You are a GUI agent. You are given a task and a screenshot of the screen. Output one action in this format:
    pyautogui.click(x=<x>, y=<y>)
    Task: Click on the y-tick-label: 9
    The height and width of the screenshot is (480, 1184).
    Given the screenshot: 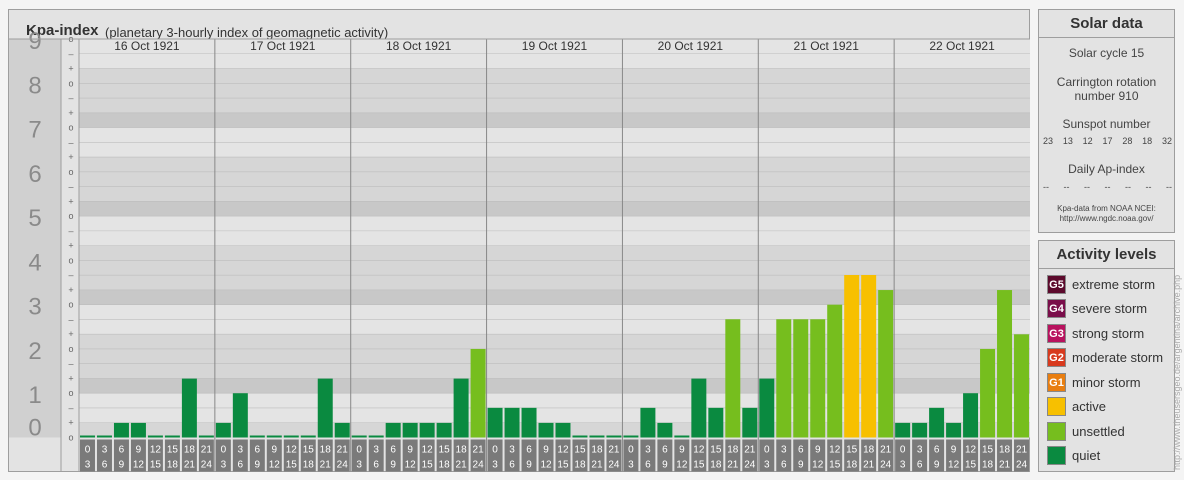 What is the action you would take?
    pyautogui.click(x=34, y=41)
    